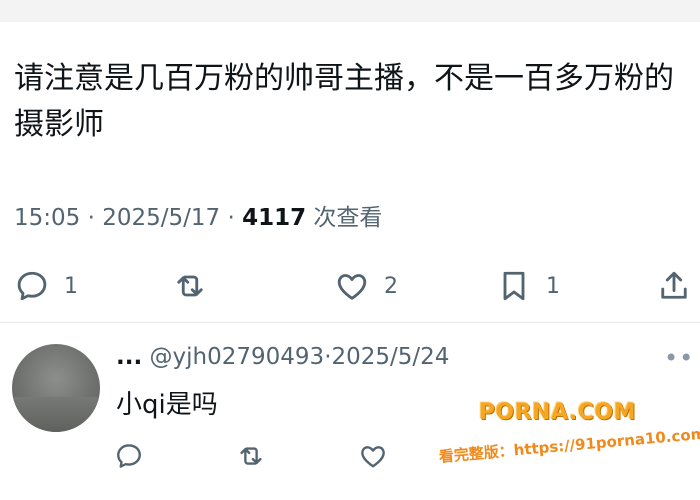 The height and width of the screenshot is (500, 700). What do you see at coordinates (344, 218) in the screenshot?
I see `views-label: 次查看` at bounding box center [344, 218].